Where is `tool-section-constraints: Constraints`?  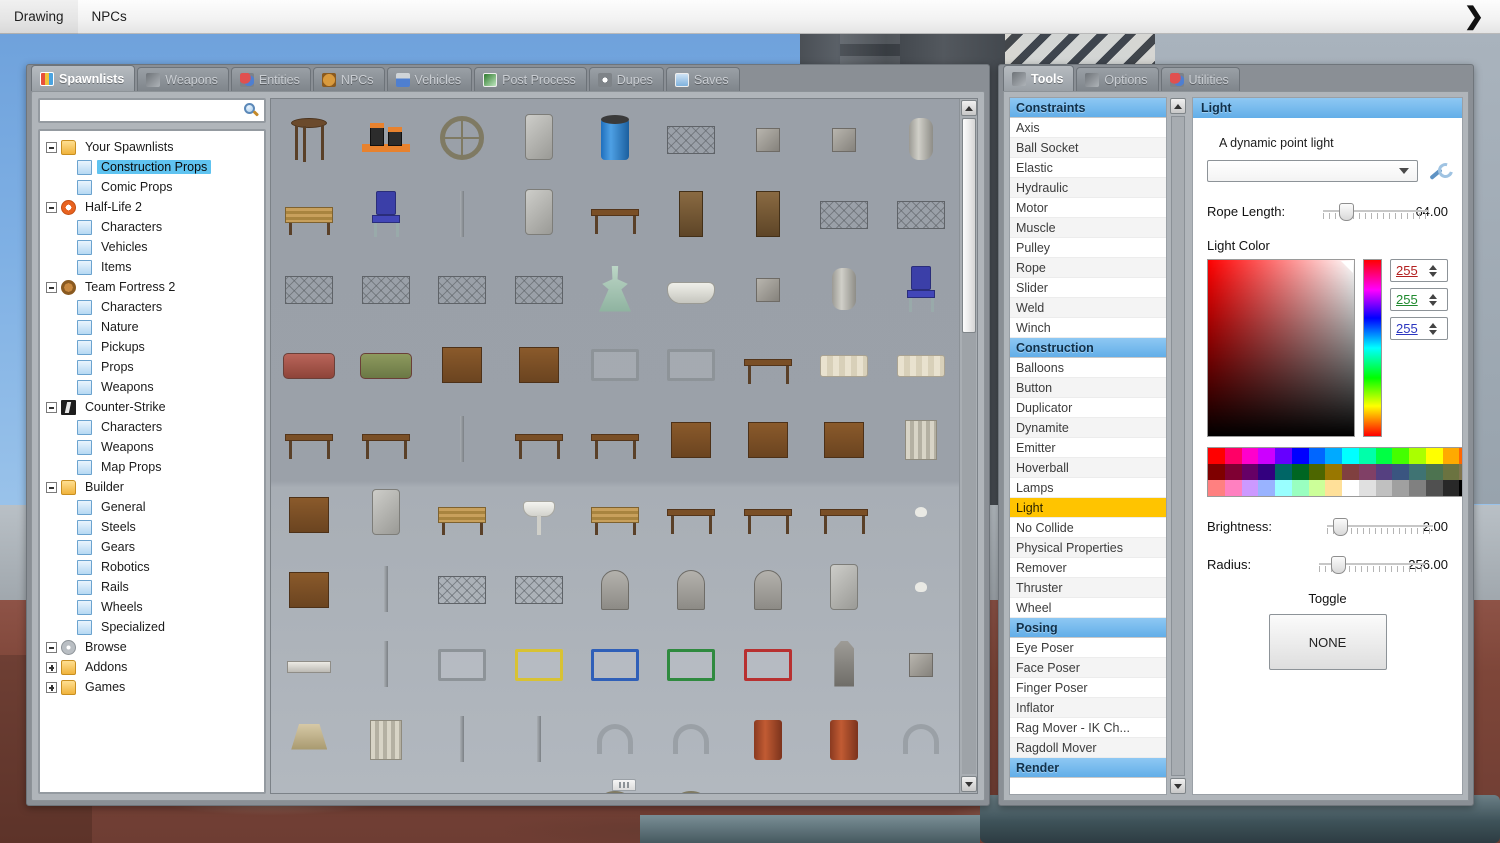
tool-section-constraints: Constraints is located at coordinates (1088, 108).